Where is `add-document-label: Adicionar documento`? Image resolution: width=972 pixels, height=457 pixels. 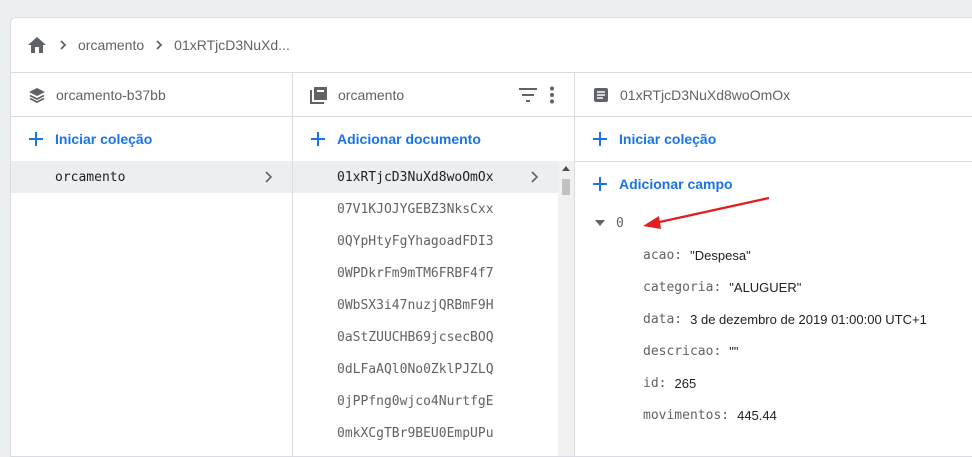 add-document-label: Adicionar documento is located at coordinates (409, 139).